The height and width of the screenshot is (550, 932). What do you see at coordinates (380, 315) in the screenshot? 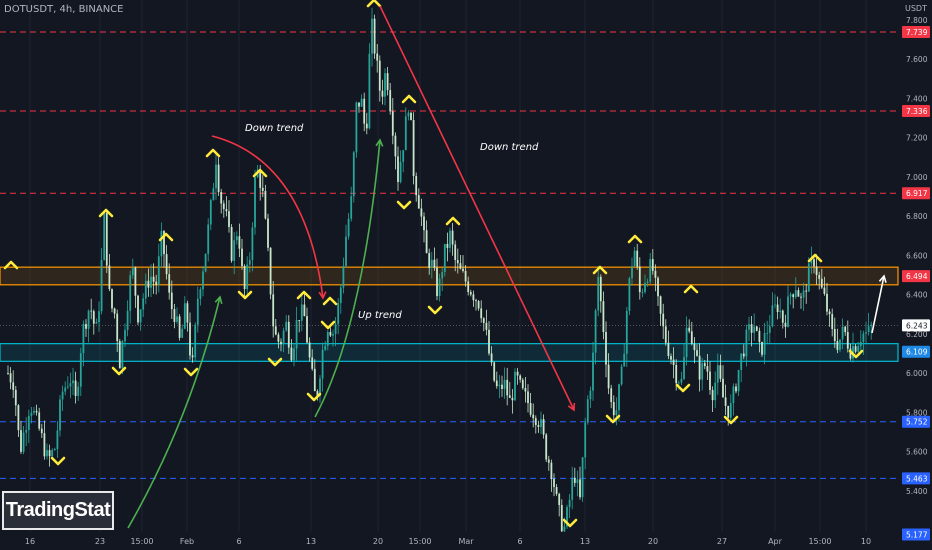
I see `trend-annotation-1: Up trend` at bounding box center [380, 315].